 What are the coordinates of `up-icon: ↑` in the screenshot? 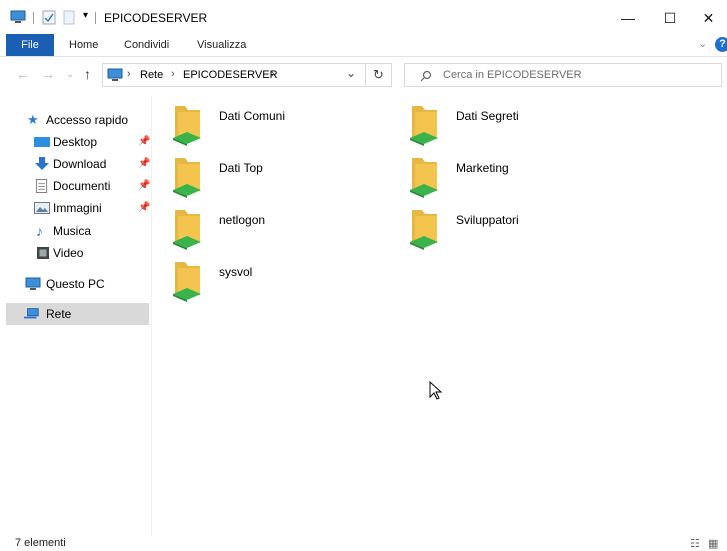 It's located at (87, 74).